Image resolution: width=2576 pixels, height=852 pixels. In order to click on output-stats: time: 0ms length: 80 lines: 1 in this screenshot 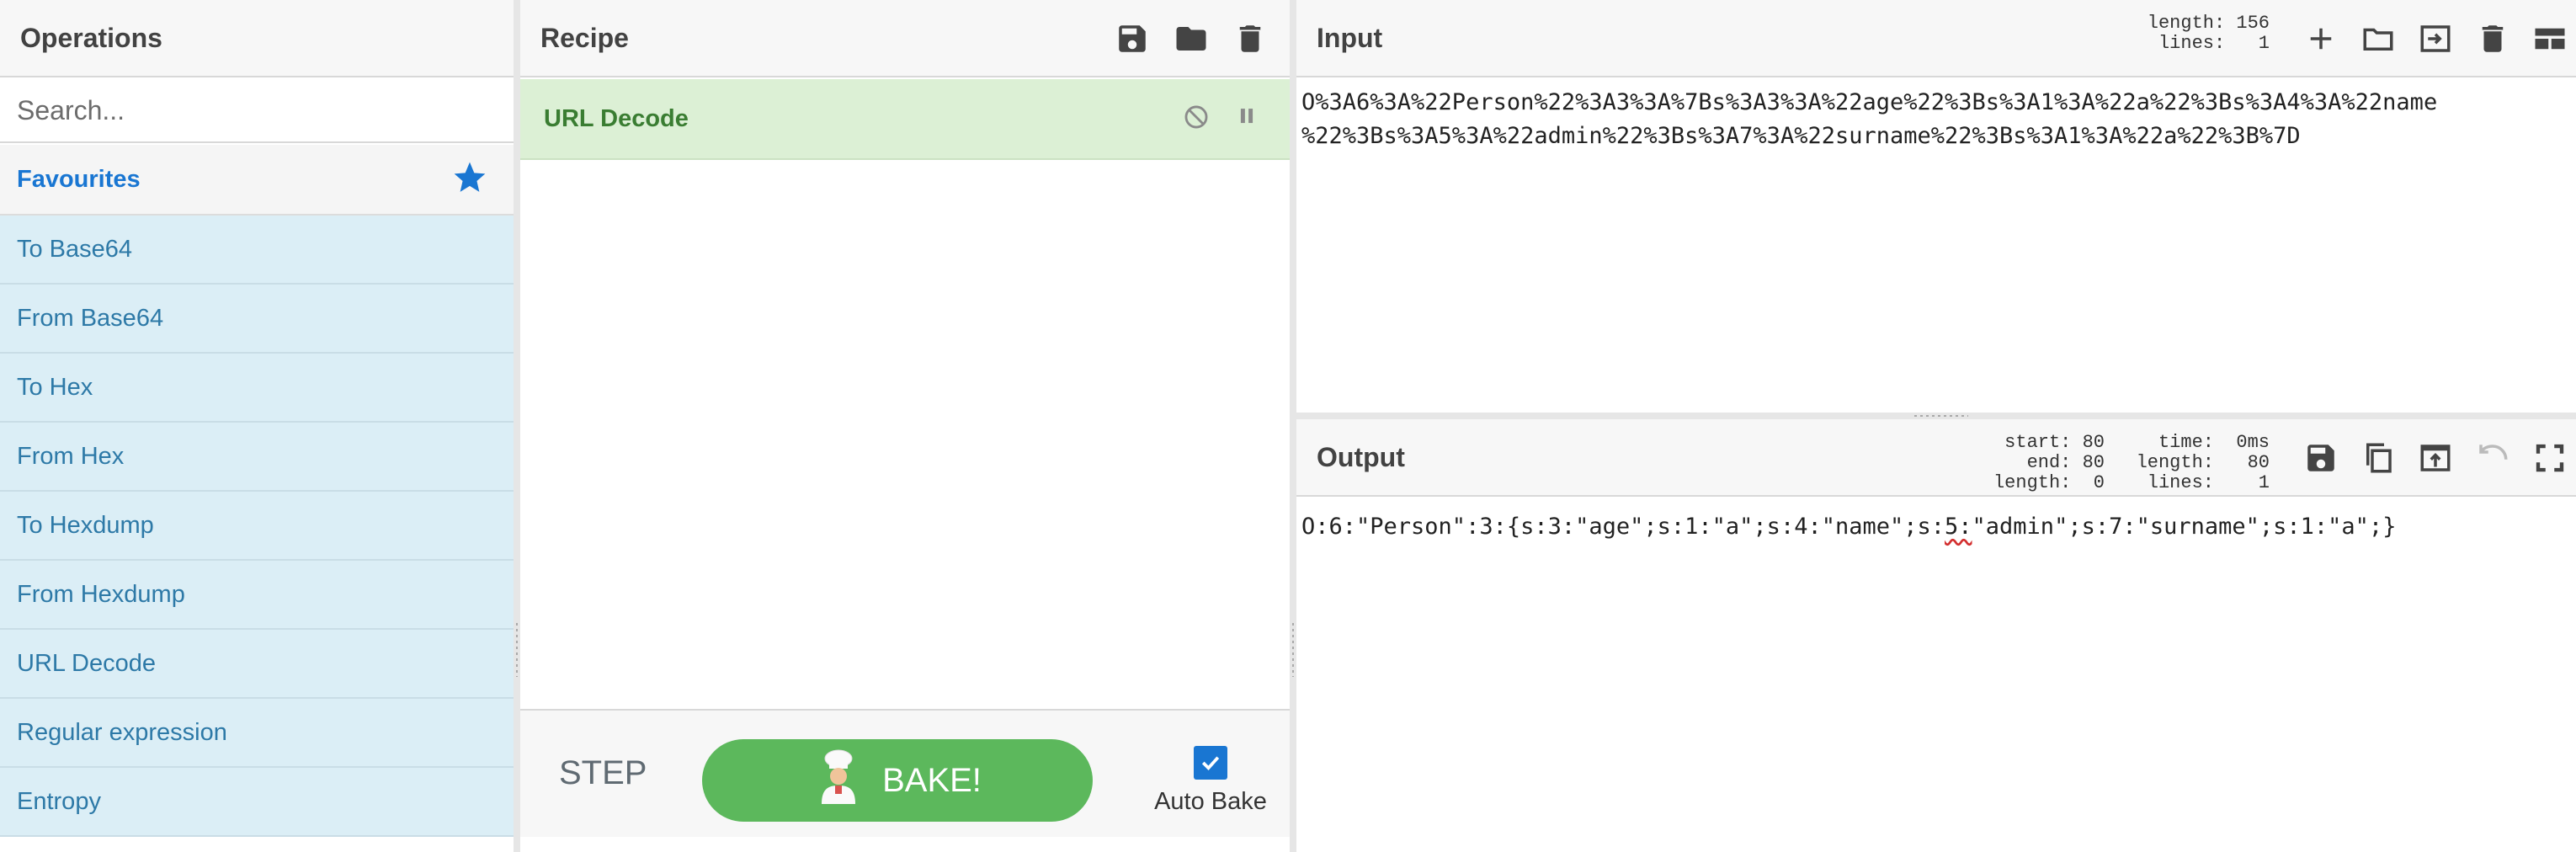, I will do `click(2203, 463)`.